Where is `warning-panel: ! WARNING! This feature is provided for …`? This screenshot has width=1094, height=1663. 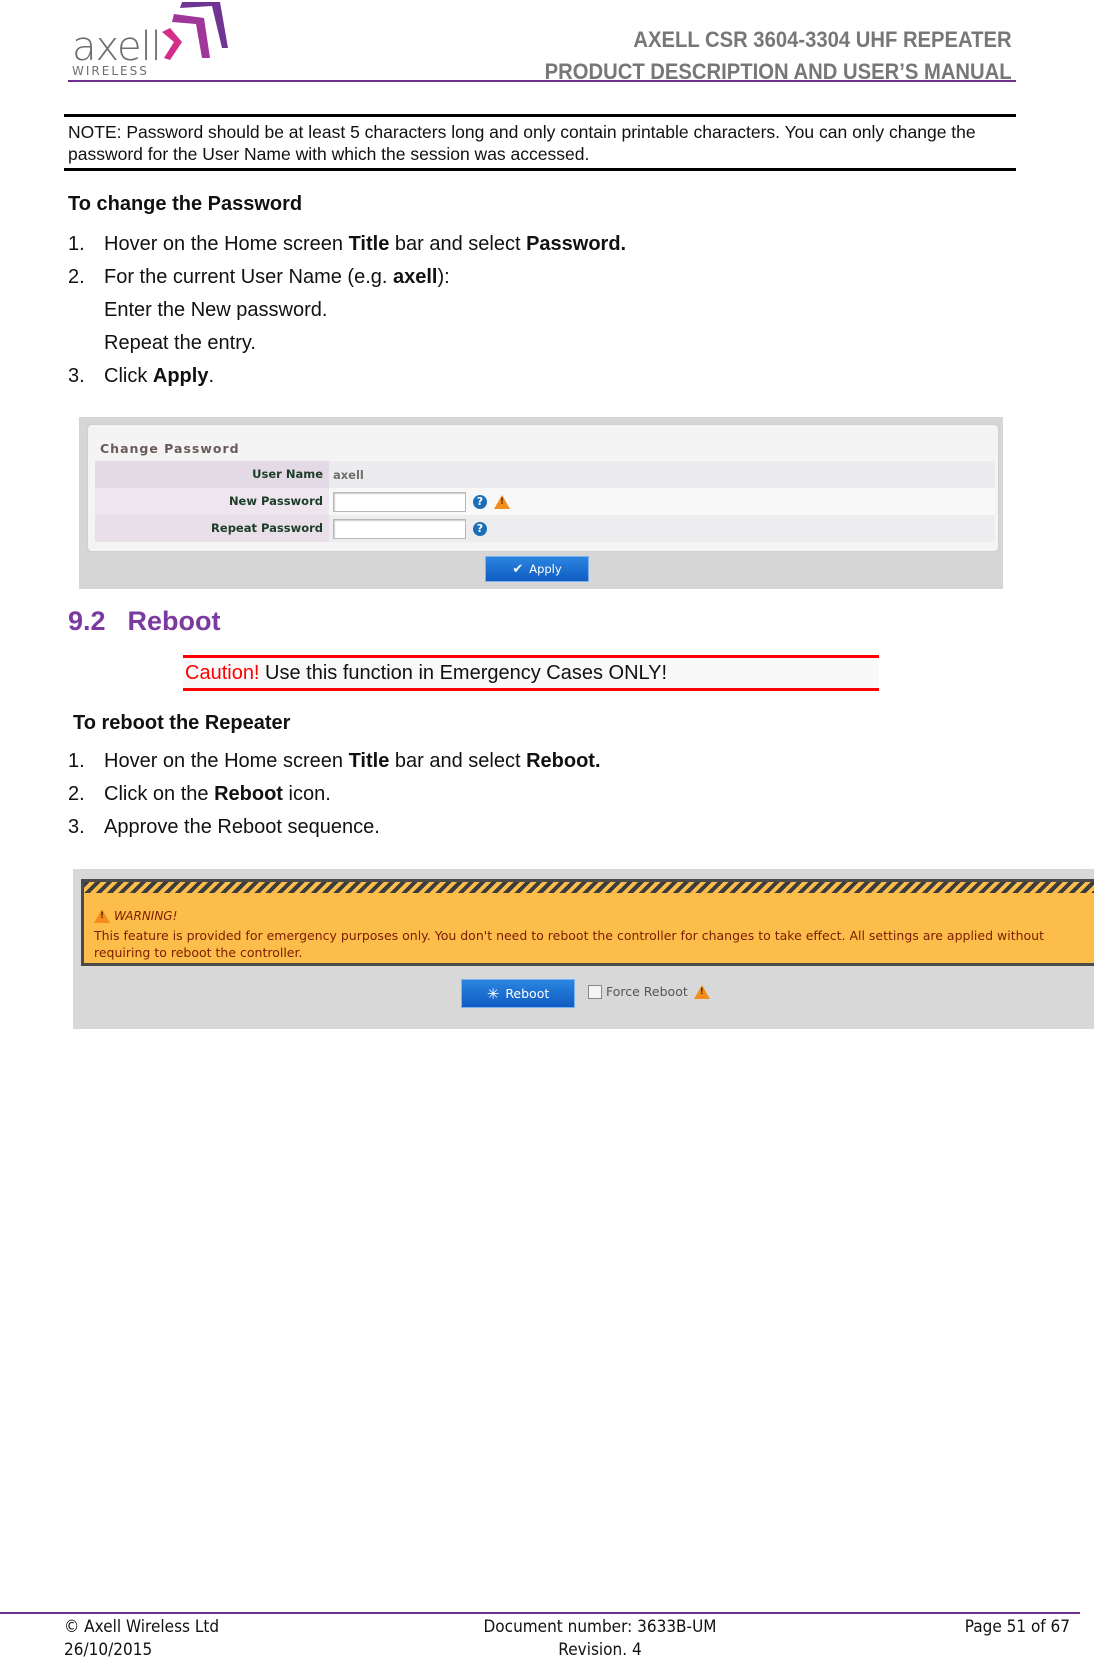 warning-panel: ! WARNING! This feature is provided for … is located at coordinates (587, 922).